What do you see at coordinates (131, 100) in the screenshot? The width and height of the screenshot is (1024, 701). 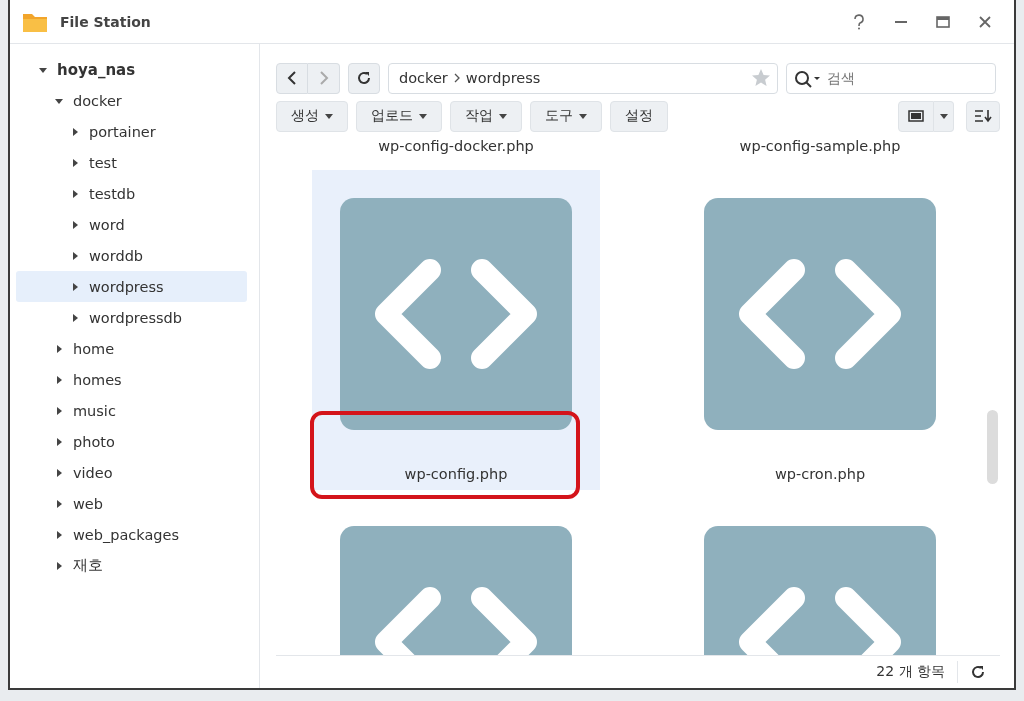 I see `tree-item: docker` at bounding box center [131, 100].